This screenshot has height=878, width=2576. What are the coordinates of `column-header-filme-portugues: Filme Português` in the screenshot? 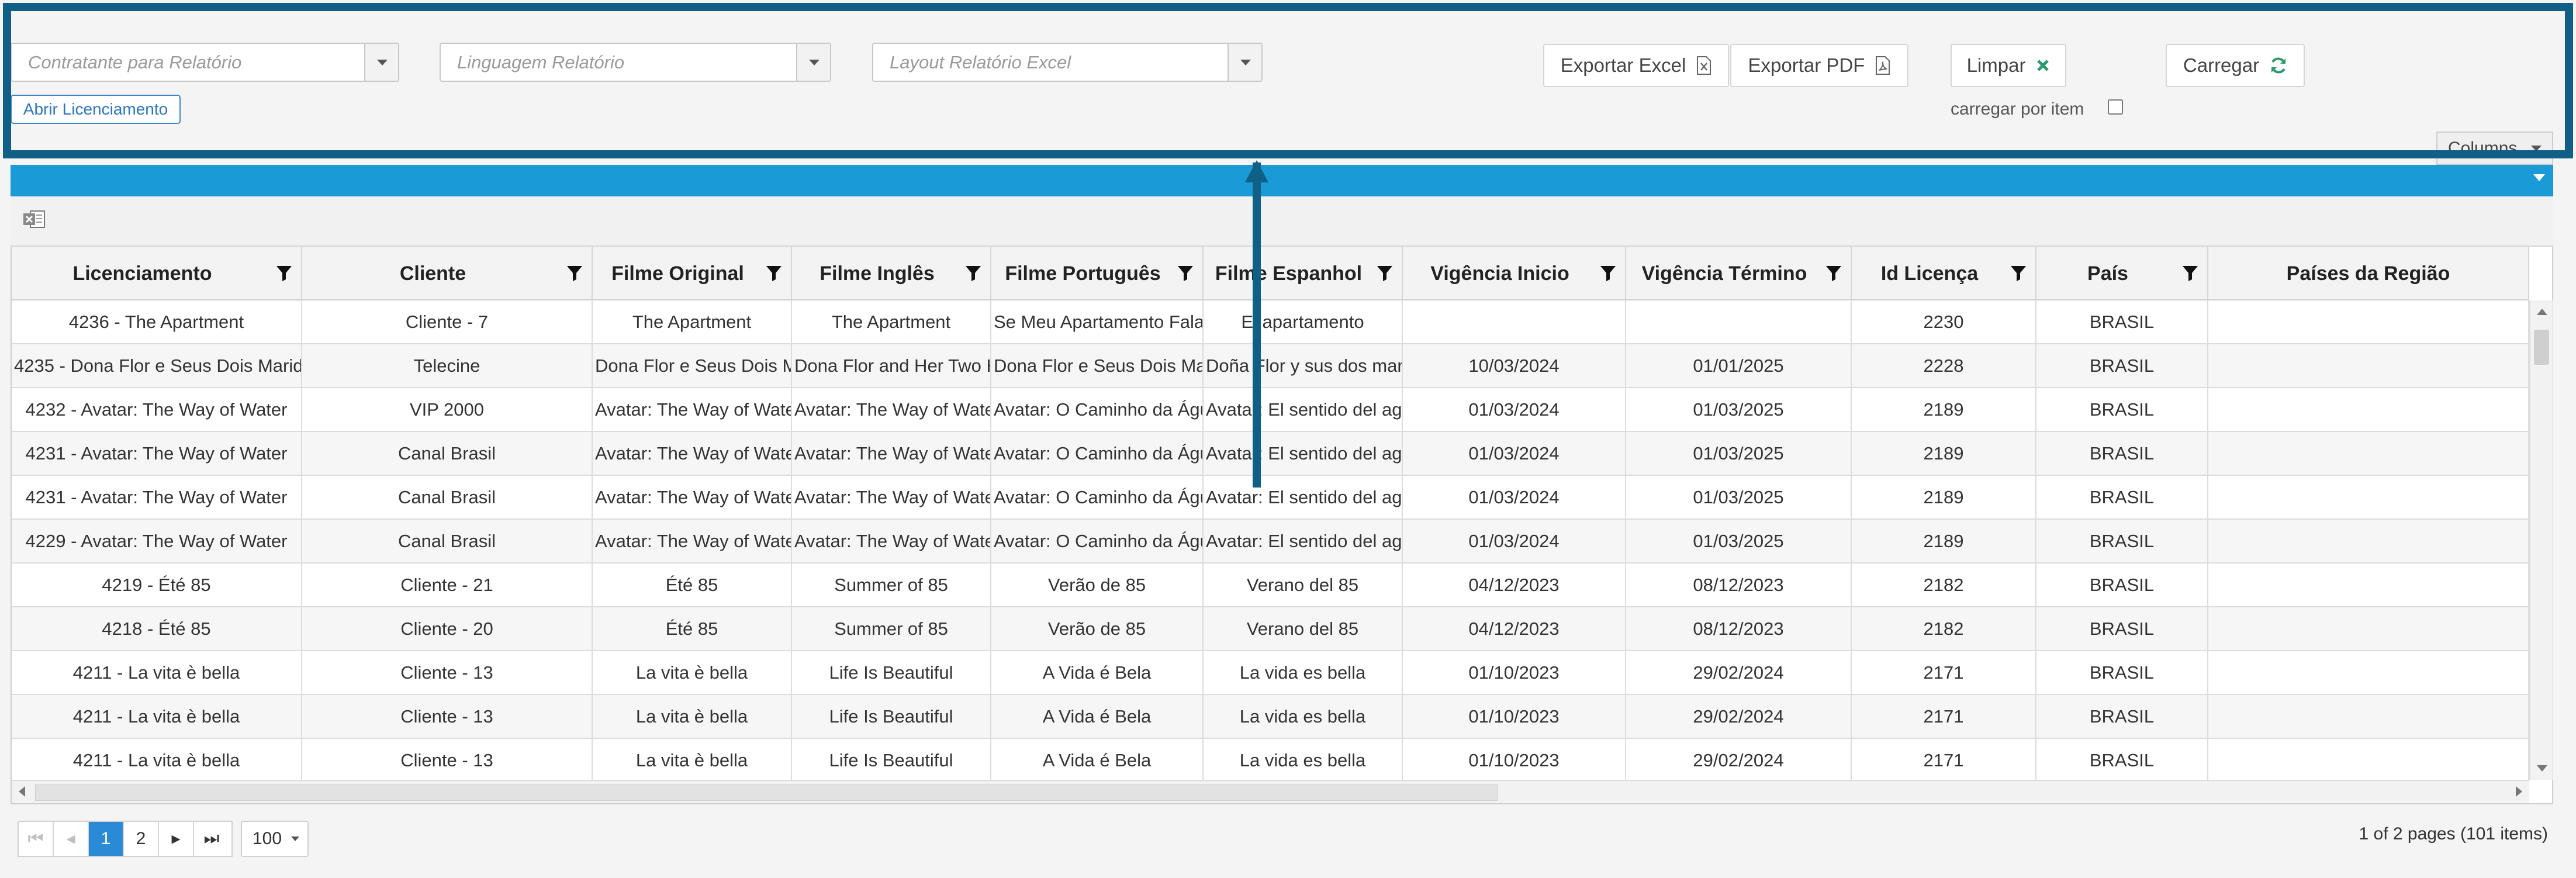 It's located at (1097, 273).